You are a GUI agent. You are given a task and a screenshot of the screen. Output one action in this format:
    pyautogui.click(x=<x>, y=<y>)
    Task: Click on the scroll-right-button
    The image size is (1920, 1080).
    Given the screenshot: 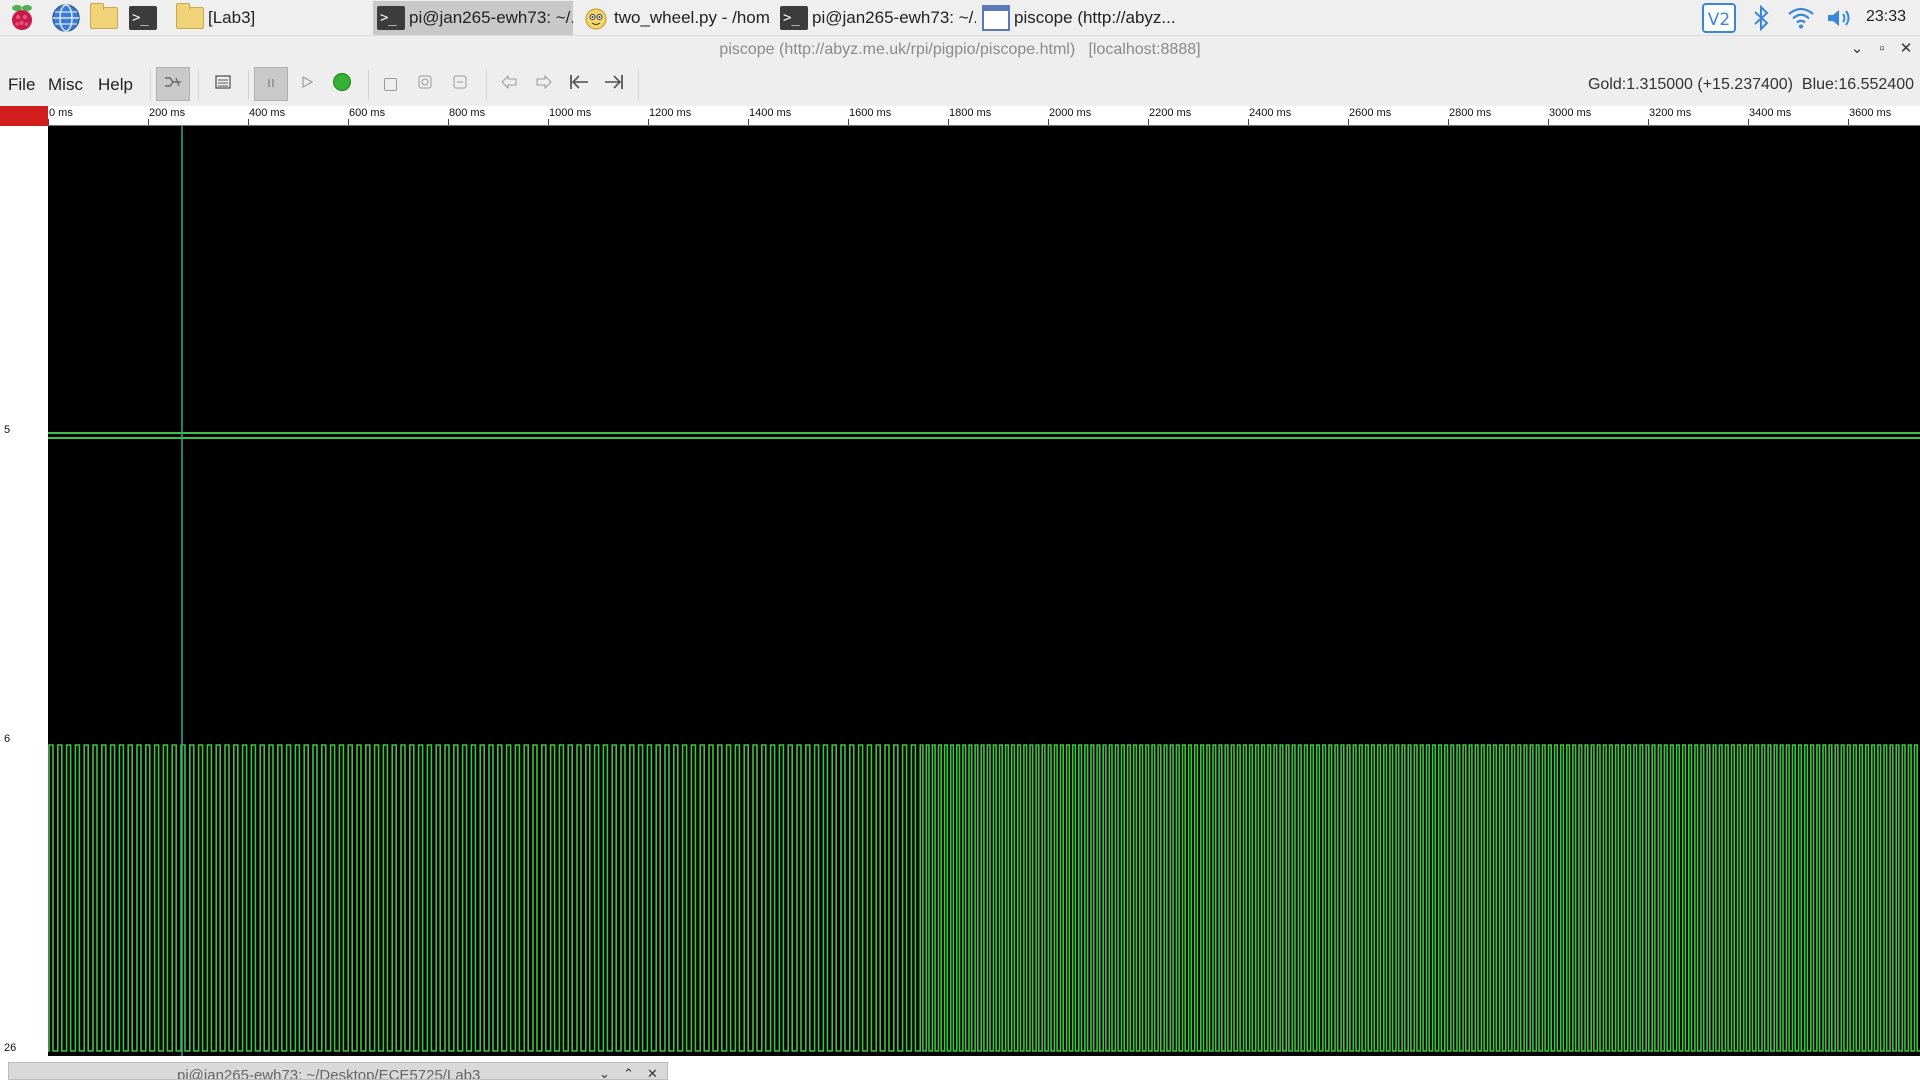 What is the action you would take?
    pyautogui.click(x=544, y=84)
    